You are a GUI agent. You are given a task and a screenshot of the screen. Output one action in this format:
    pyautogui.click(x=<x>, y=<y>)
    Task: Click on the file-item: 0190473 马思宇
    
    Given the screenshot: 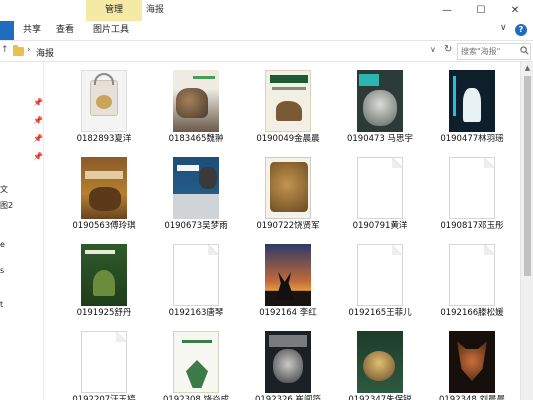 What is the action you would take?
    pyautogui.click(x=380, y=105)
    